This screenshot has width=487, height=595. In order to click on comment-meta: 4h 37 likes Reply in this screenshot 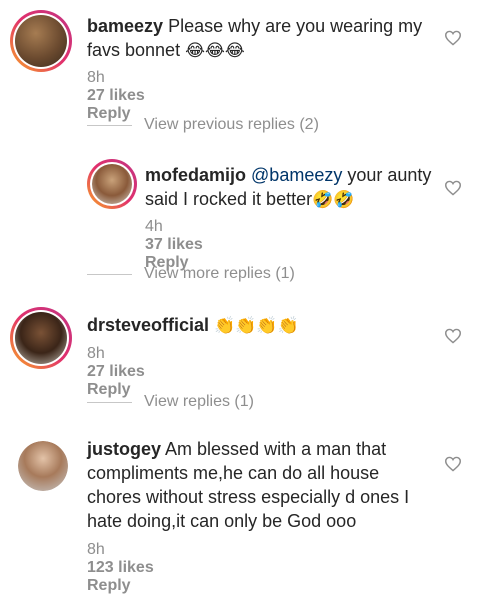, I will do `click(187, 245)`.